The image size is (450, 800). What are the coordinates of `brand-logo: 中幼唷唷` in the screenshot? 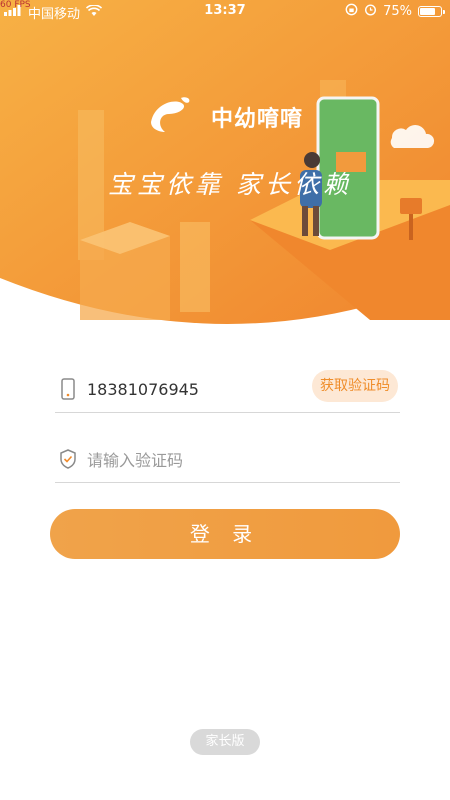 It's located at (224, 117).